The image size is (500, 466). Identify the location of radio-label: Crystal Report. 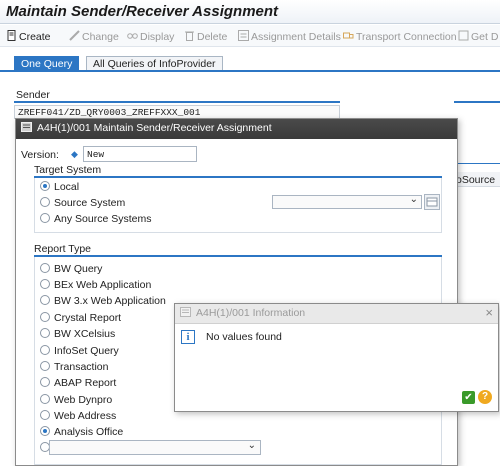
(88, 318).